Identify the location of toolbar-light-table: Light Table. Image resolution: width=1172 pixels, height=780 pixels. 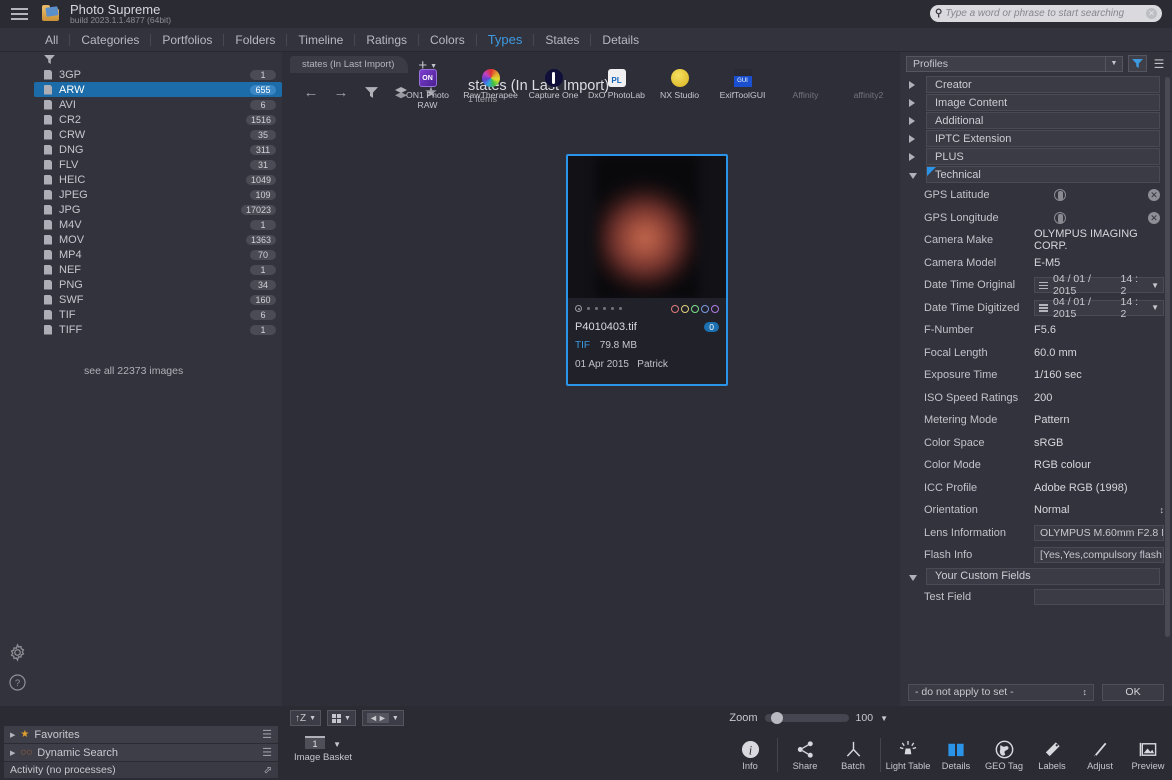
(908, 754).